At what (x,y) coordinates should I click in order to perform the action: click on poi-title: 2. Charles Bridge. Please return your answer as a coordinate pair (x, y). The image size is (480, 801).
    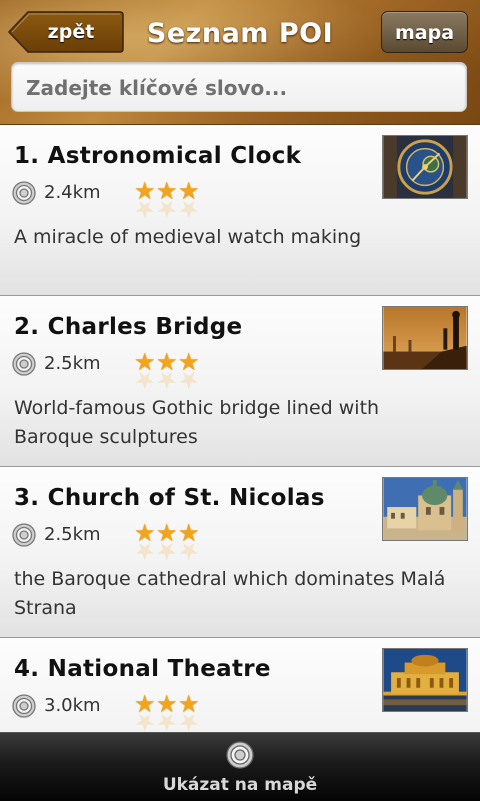
    Looking at the image, I should click on (128, 327).